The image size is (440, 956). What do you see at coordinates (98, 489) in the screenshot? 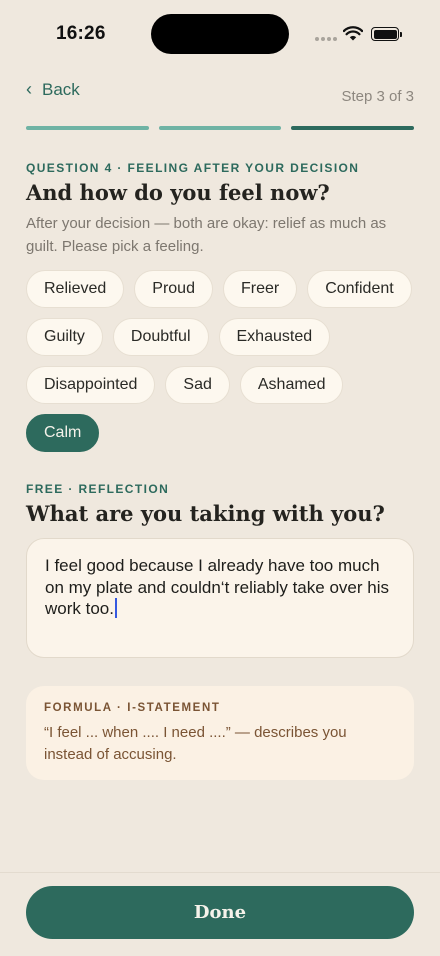
I see `reflection-eyebrow: FREE · REFLECTION` at bounding box center [98, 489].